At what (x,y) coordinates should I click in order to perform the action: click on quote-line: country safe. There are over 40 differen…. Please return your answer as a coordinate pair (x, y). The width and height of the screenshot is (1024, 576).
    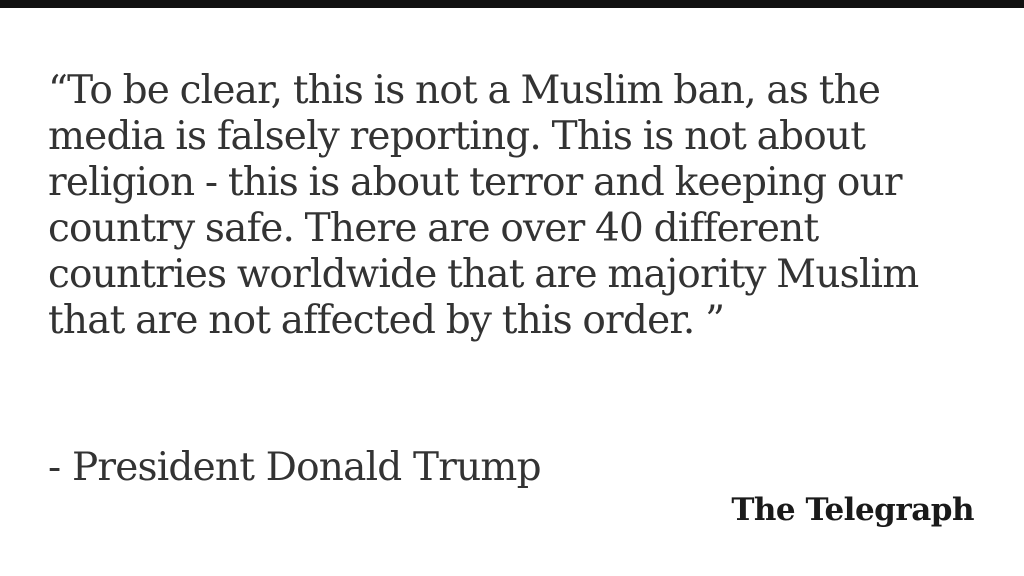
    Looking at the image, I should click on (433, 228).